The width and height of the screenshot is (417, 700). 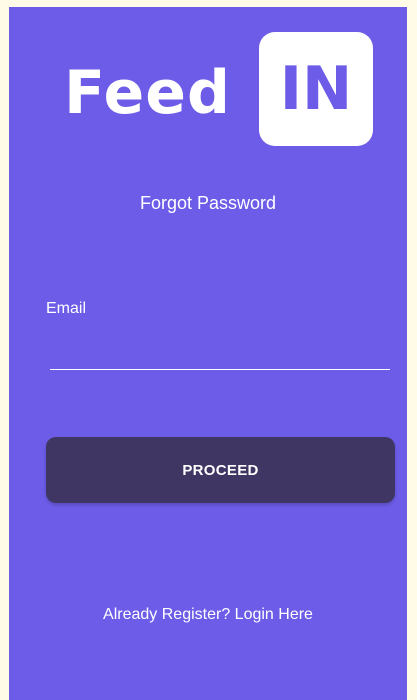 What do you see at coordinates (147, 93) in the screenshot?
I see `logo-word: Feed` at bounding box center [147, 93].